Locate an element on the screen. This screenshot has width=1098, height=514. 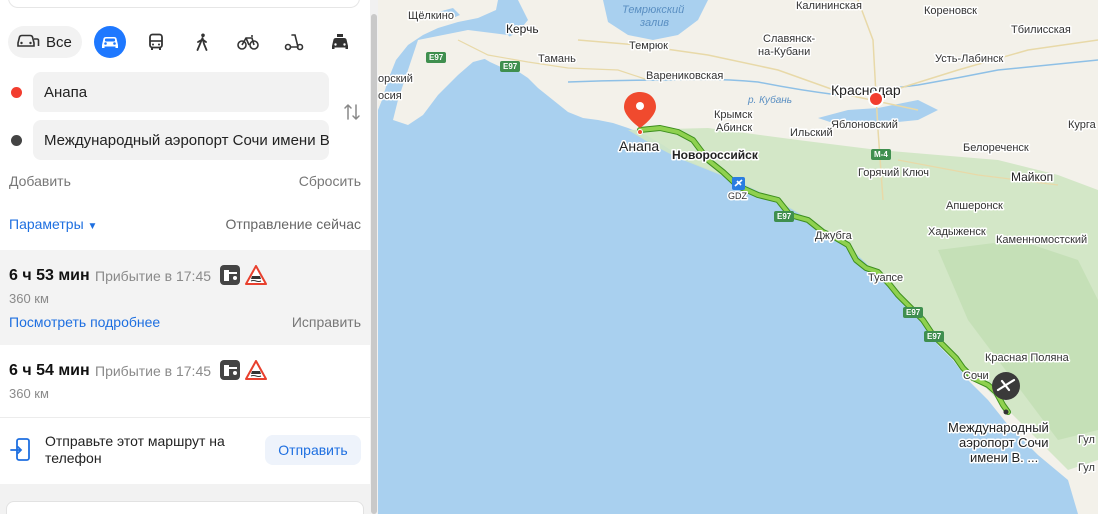
route-duration: 6 ч 54 мин is located at coordinates (49, 370).